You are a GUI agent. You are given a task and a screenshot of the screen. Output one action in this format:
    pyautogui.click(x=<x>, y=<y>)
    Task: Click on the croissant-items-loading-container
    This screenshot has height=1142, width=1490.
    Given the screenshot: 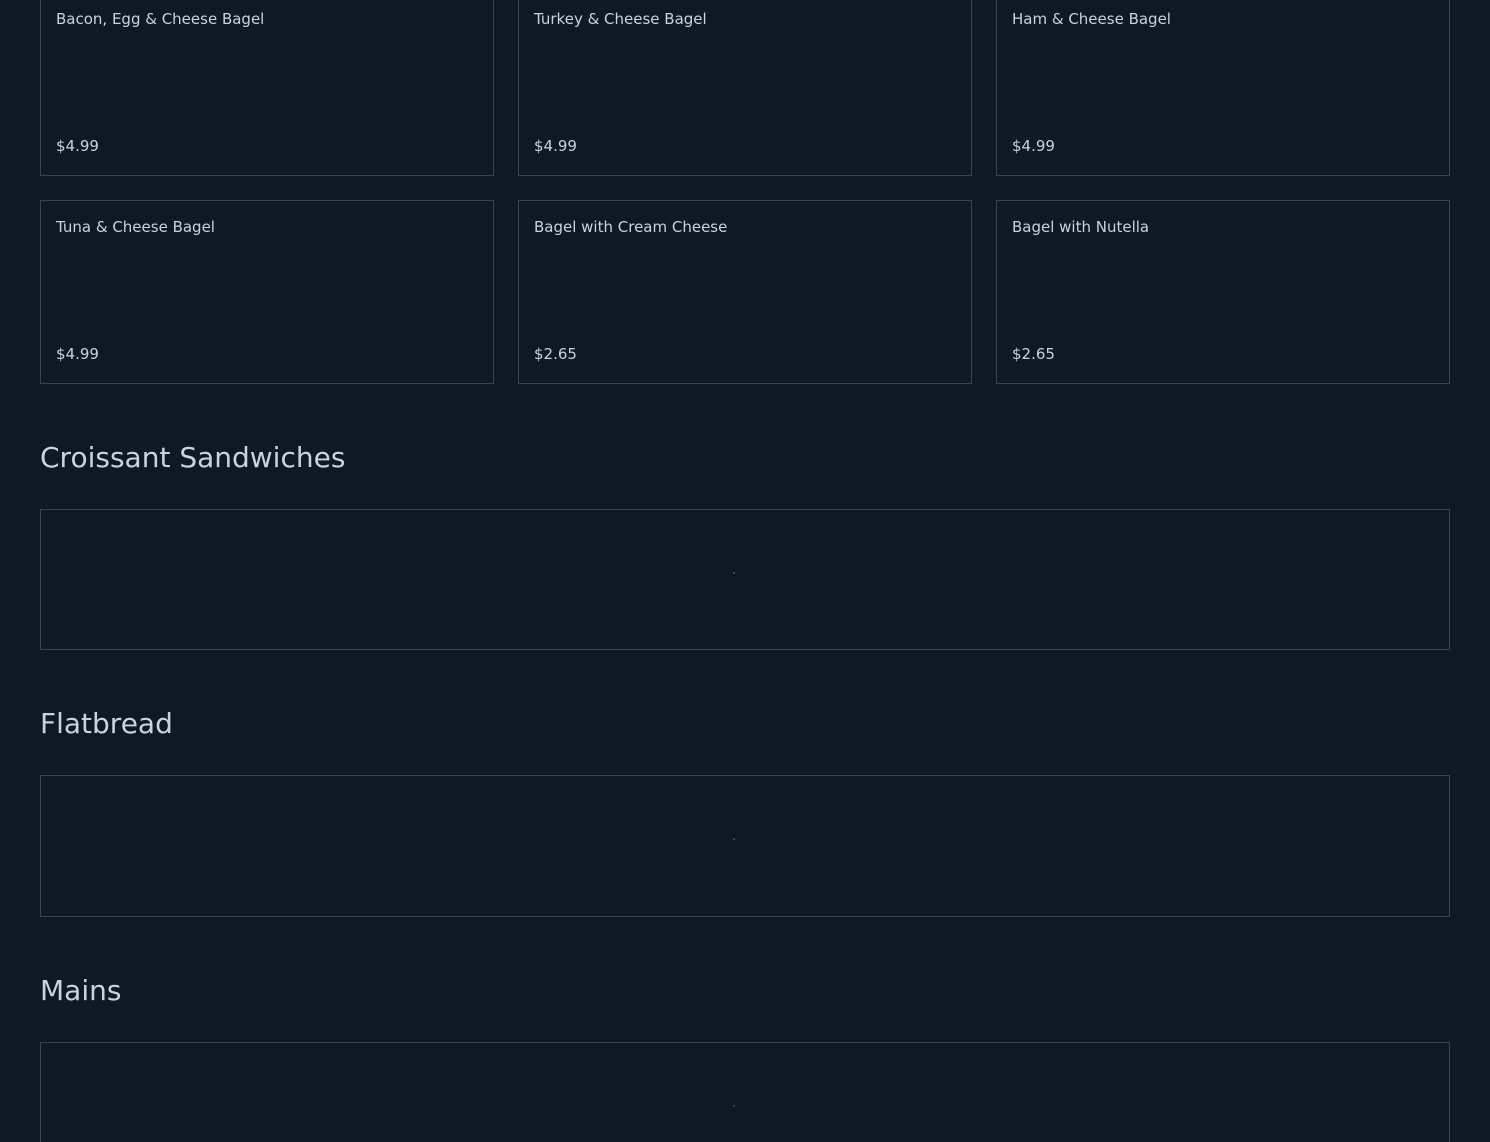 What is the action you would take?
    pyautogui.click(x=745, y=579)
    